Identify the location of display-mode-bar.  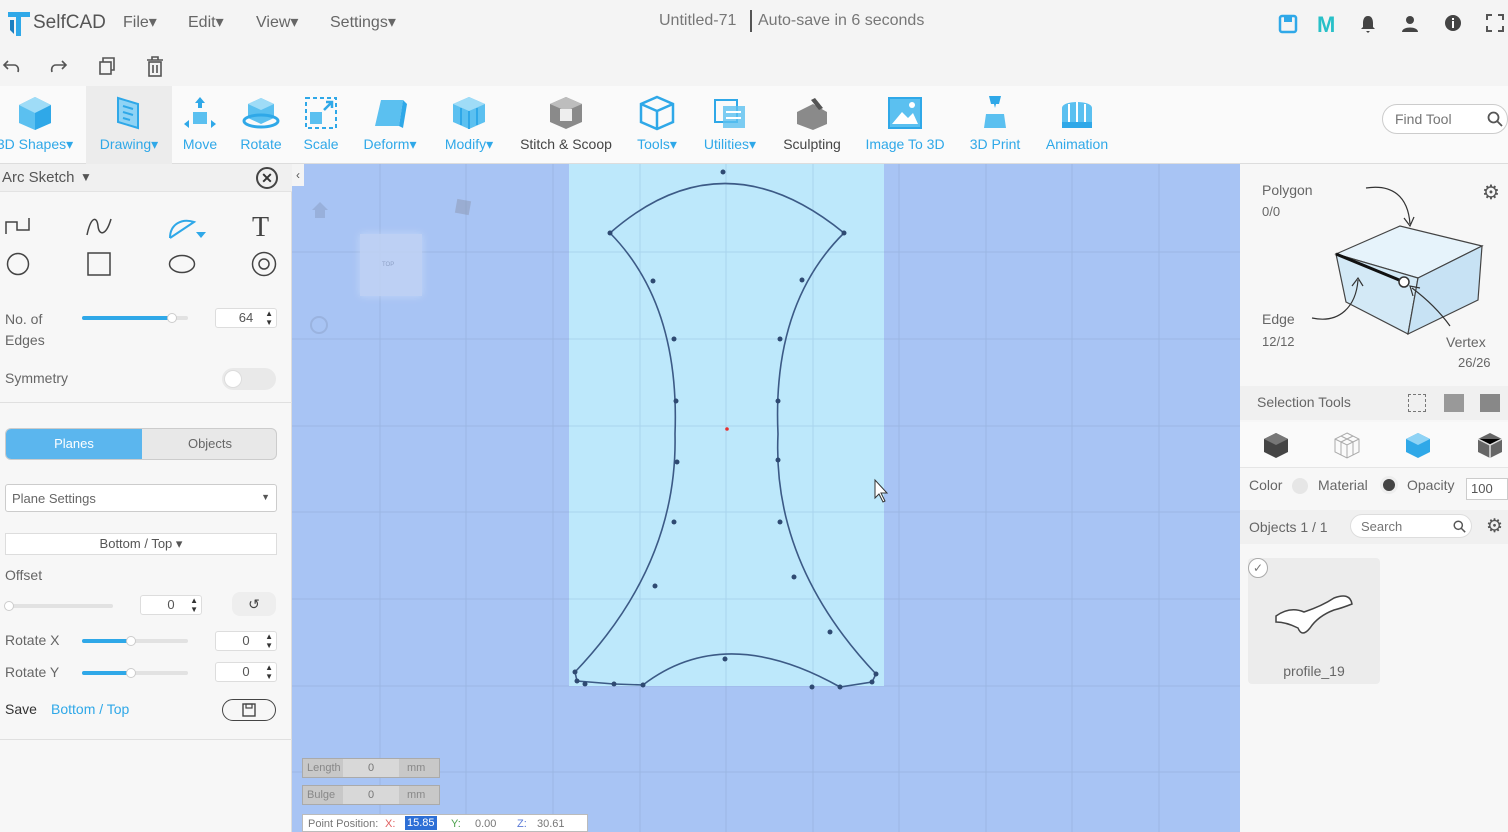
(1374, 445).